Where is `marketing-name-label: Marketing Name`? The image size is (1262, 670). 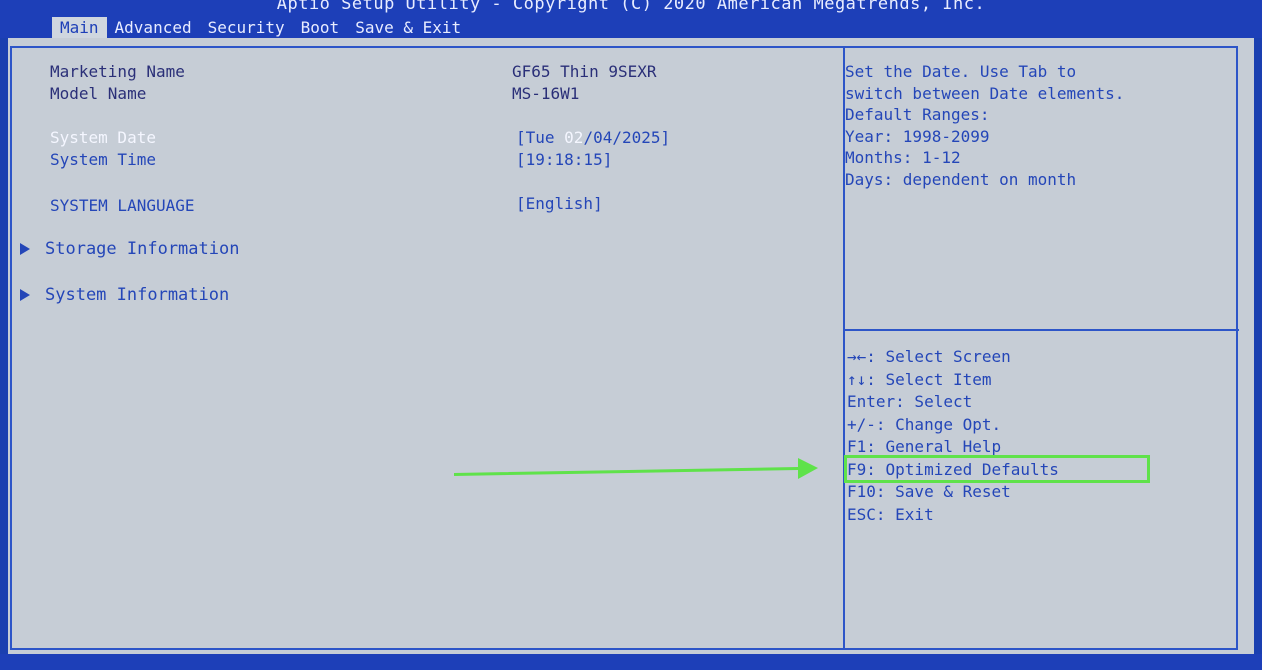 marketing-name-label: Marketing Name is located at coordinates (117, 71).